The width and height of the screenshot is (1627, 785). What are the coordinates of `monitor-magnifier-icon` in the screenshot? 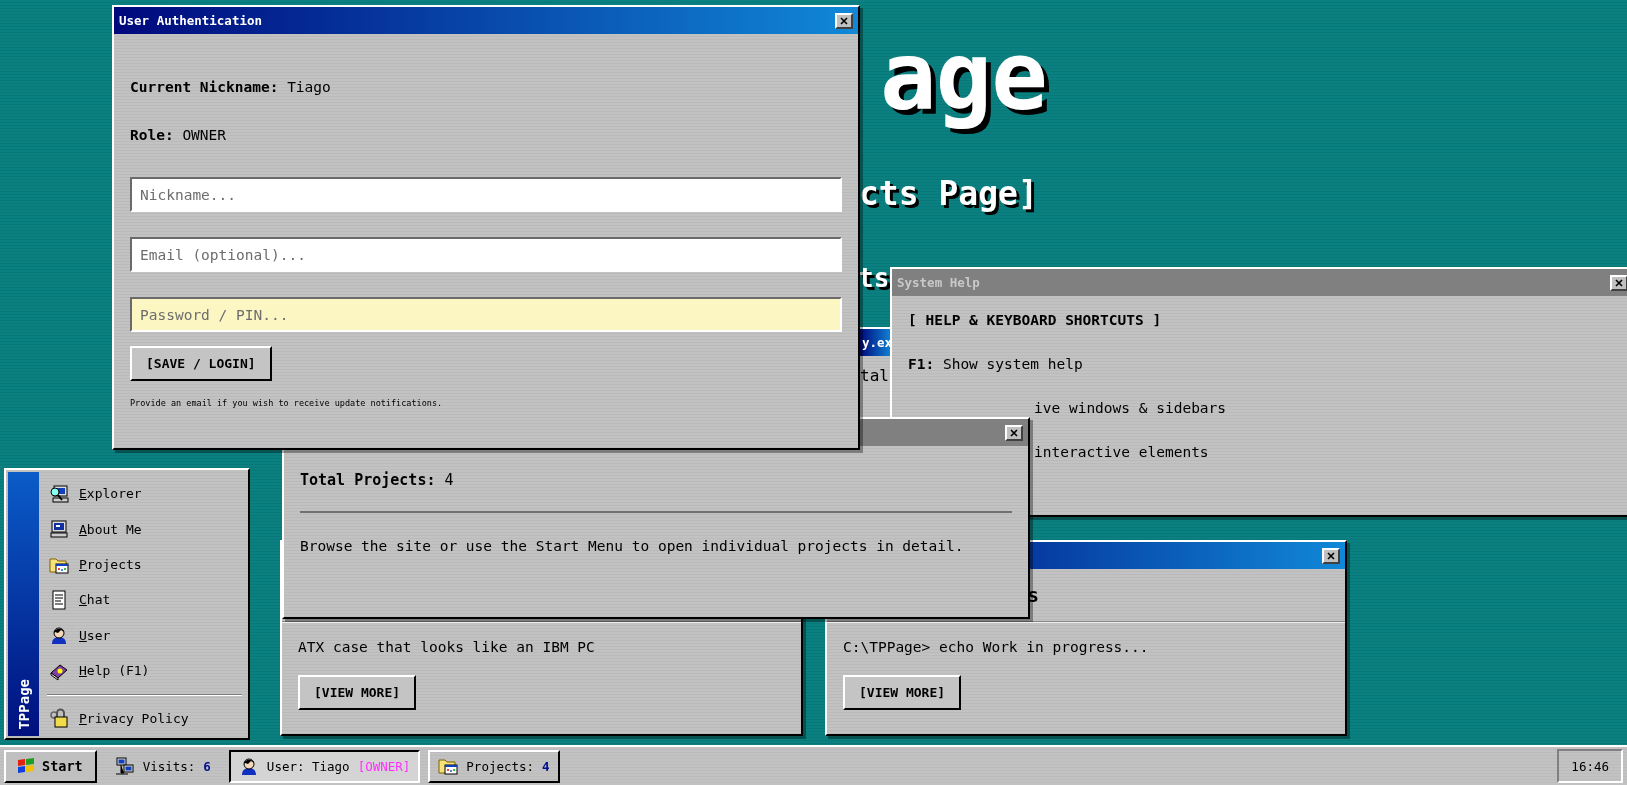 It's located at (59, 493).